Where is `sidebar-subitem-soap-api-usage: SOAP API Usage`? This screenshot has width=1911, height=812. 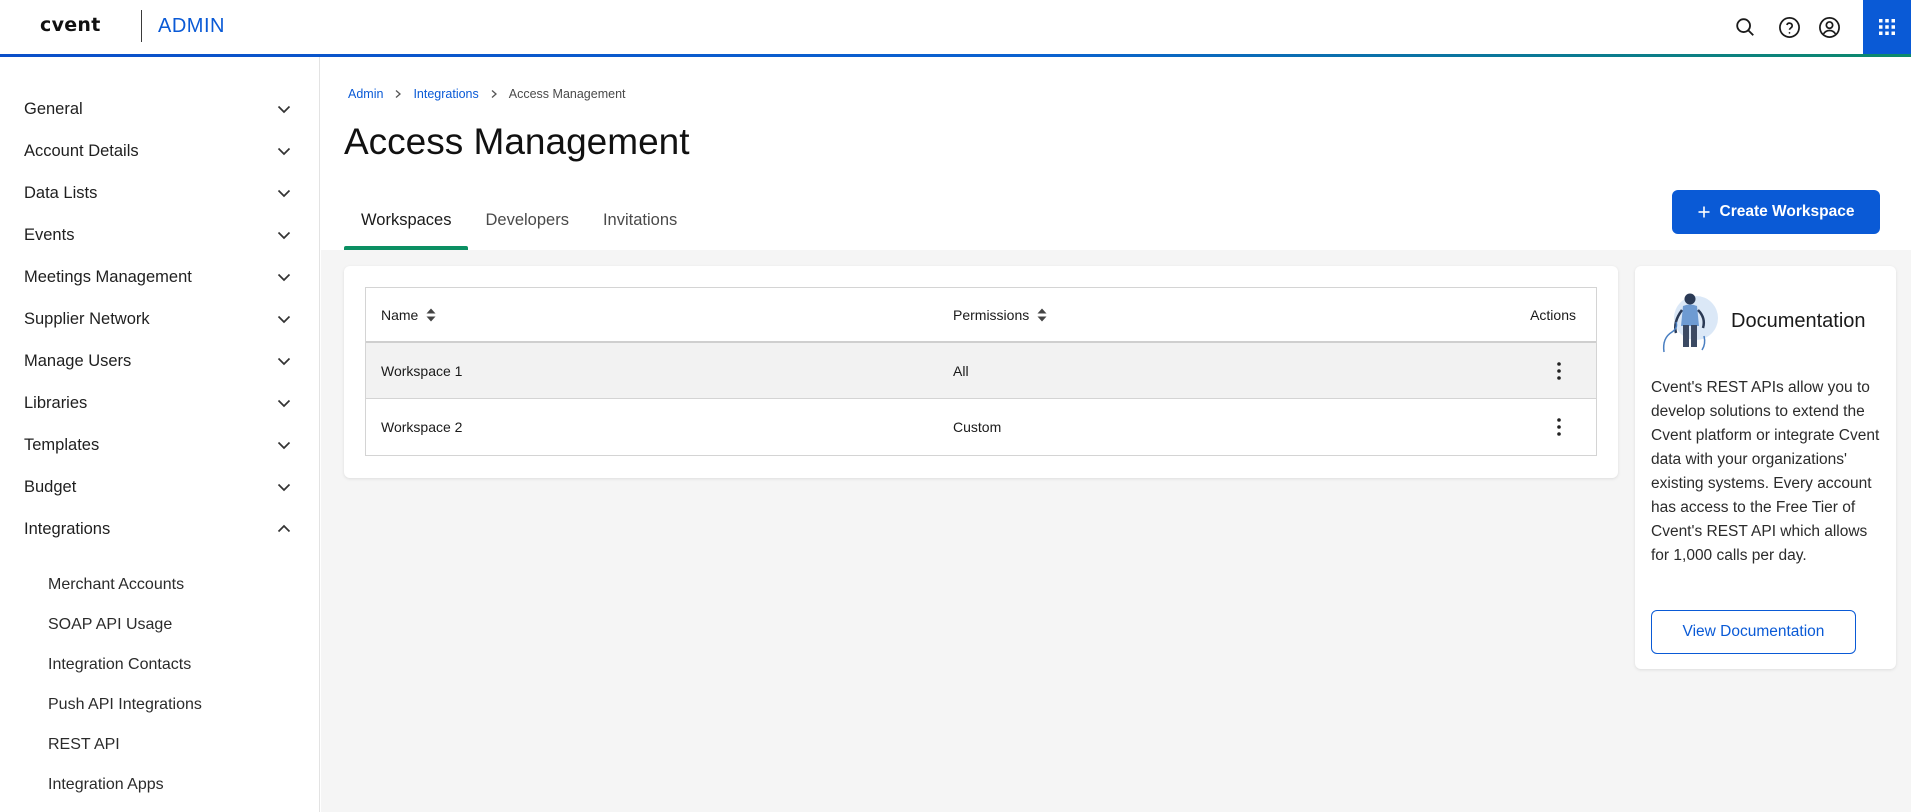
sidebar-subitem-soap-api-usage: SOAP API Usage is located at coordinates (159, 625).